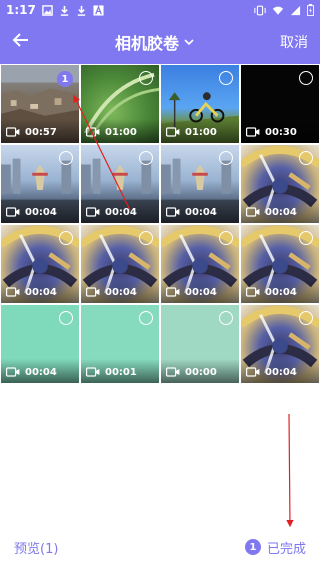 Image resolution: width=320 pixels, height=568 pixels. I want to click on preview-button: 预览(1), so click(36, 547).